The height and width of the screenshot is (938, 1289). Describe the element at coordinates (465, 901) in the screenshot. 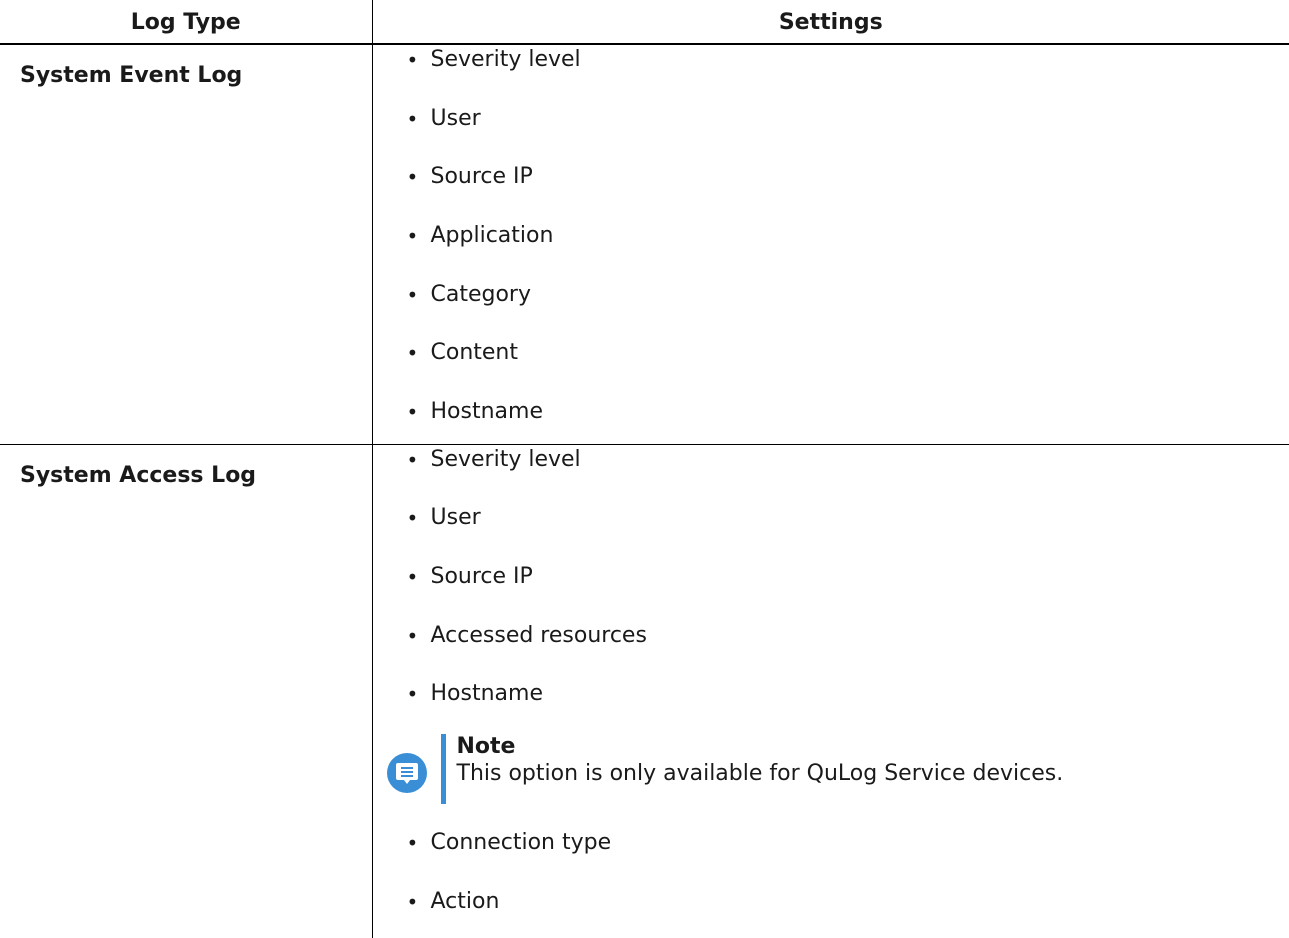

I see `setting-label: Action` at that location.